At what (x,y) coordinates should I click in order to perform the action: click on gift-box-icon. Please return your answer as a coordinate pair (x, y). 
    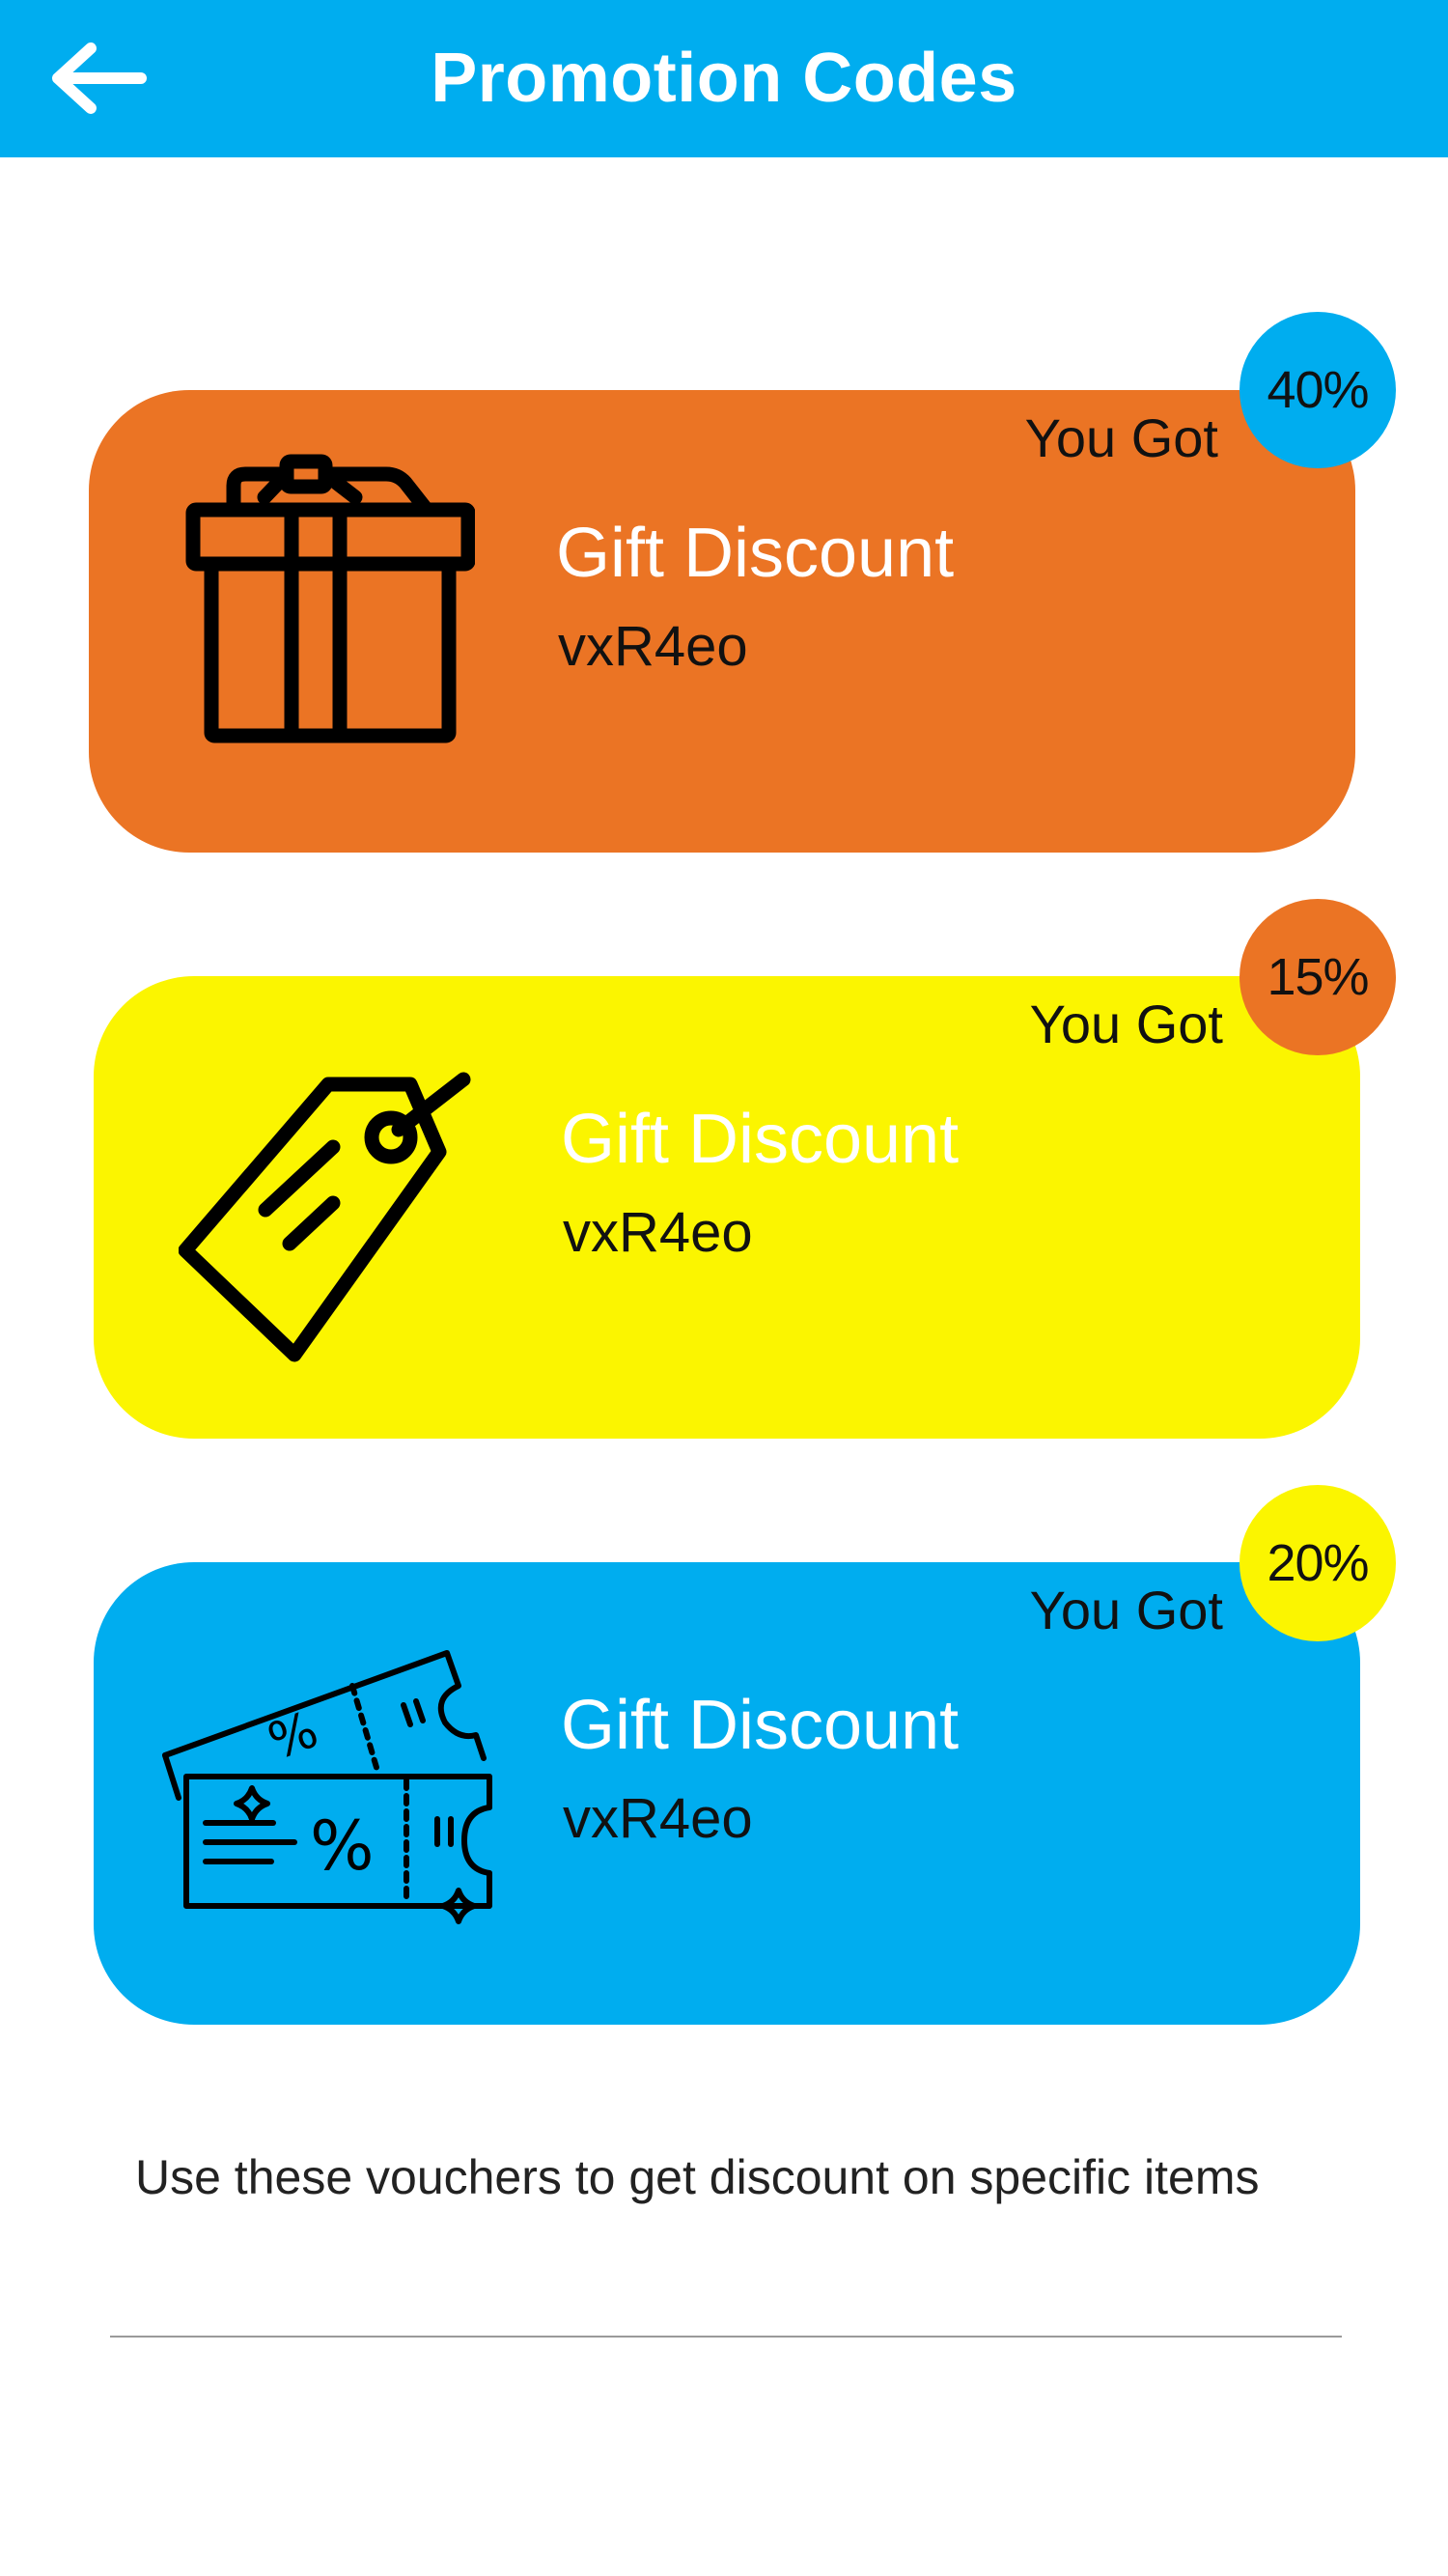
    Looking at the image, I should click on (331, 599).